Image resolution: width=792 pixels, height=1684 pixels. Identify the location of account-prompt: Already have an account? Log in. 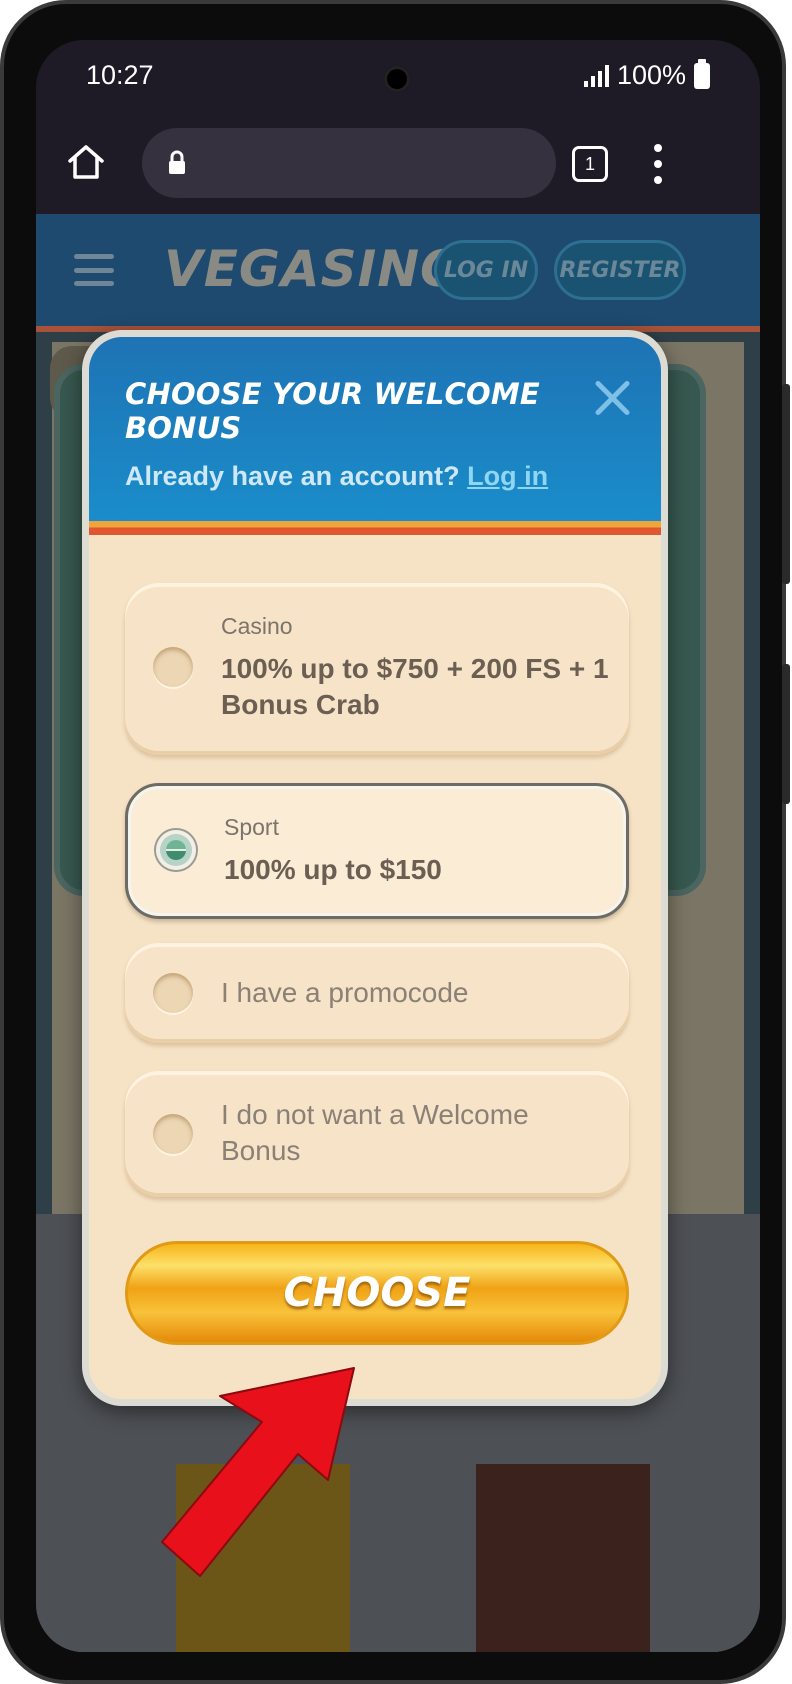
(336, 476).